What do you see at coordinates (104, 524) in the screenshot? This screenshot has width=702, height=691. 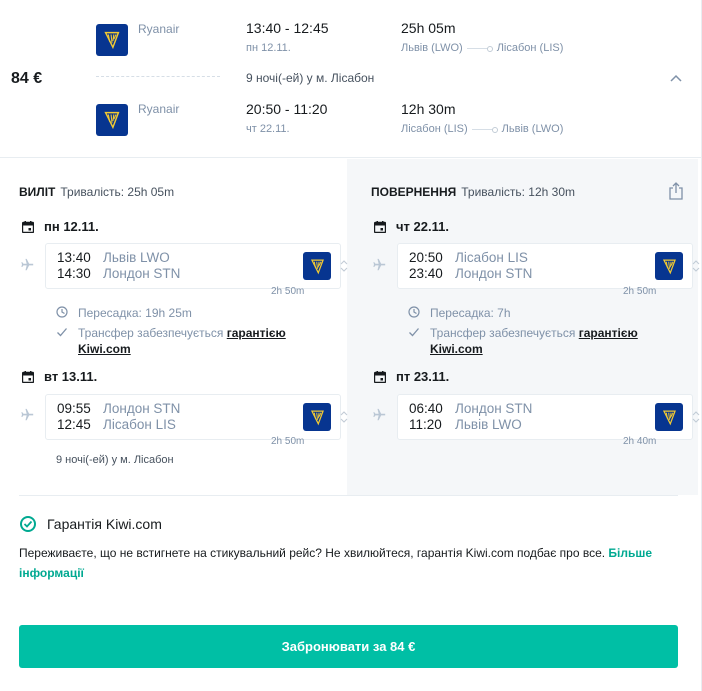 I see `guarantee-title: Гарантія Kiwi.com` at bounding box center [104, 524].